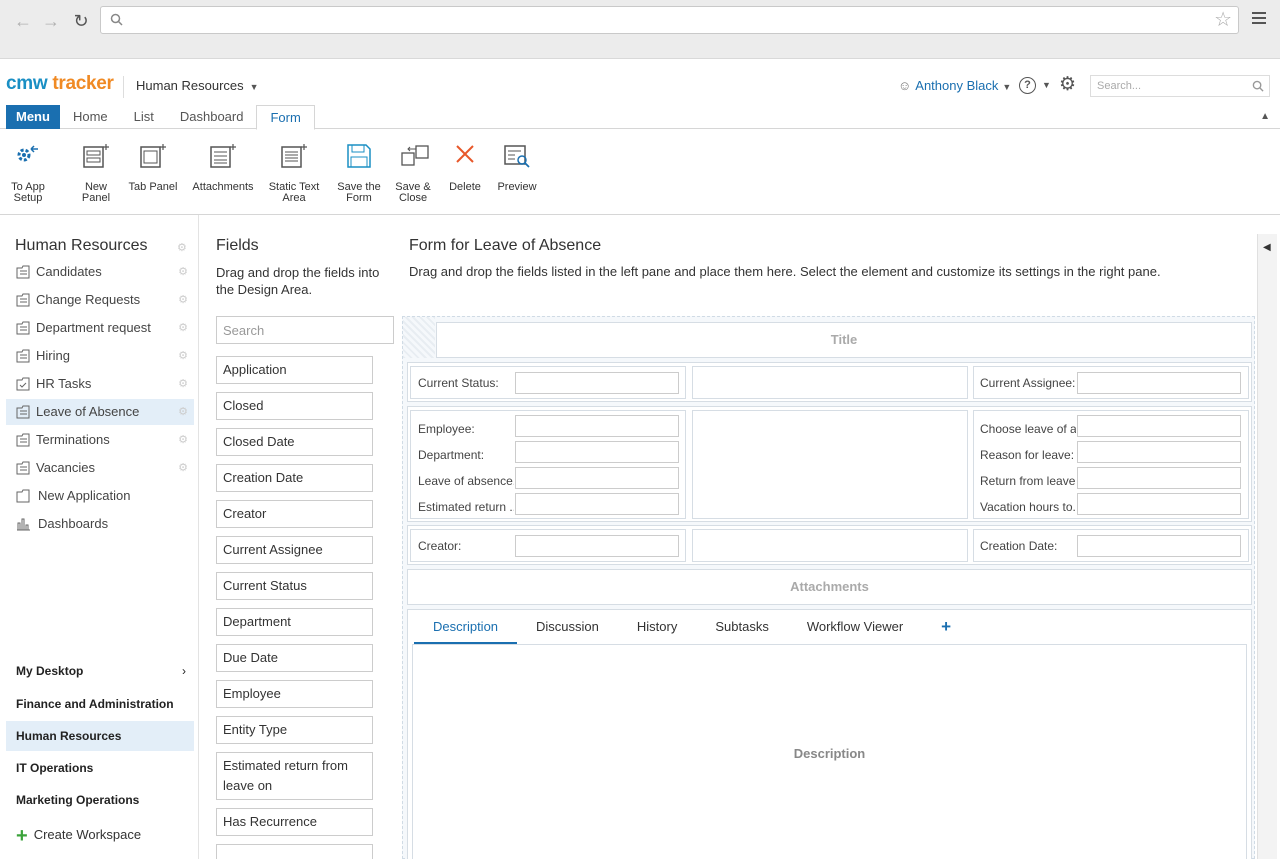  I want to click on sidebar-item-leave-of-absence: Leave of Absence ⚙, so click(100, 412).